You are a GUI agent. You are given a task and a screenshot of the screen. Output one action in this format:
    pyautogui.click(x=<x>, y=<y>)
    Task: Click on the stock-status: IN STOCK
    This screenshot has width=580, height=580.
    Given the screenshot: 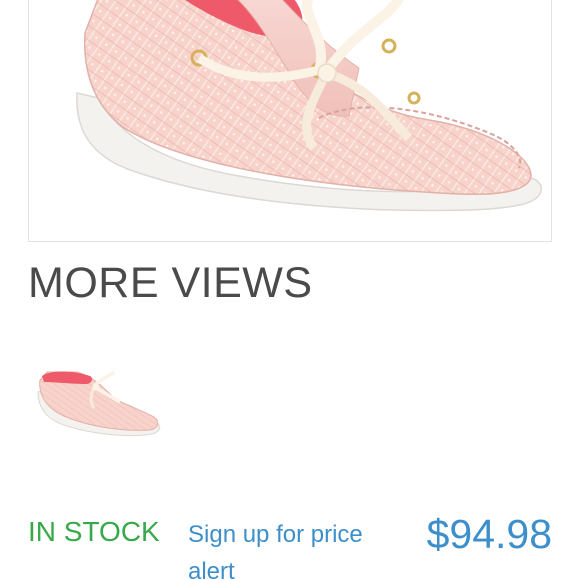 What is the action you would take?
    pyautogui.click(x=94, y=531)
    